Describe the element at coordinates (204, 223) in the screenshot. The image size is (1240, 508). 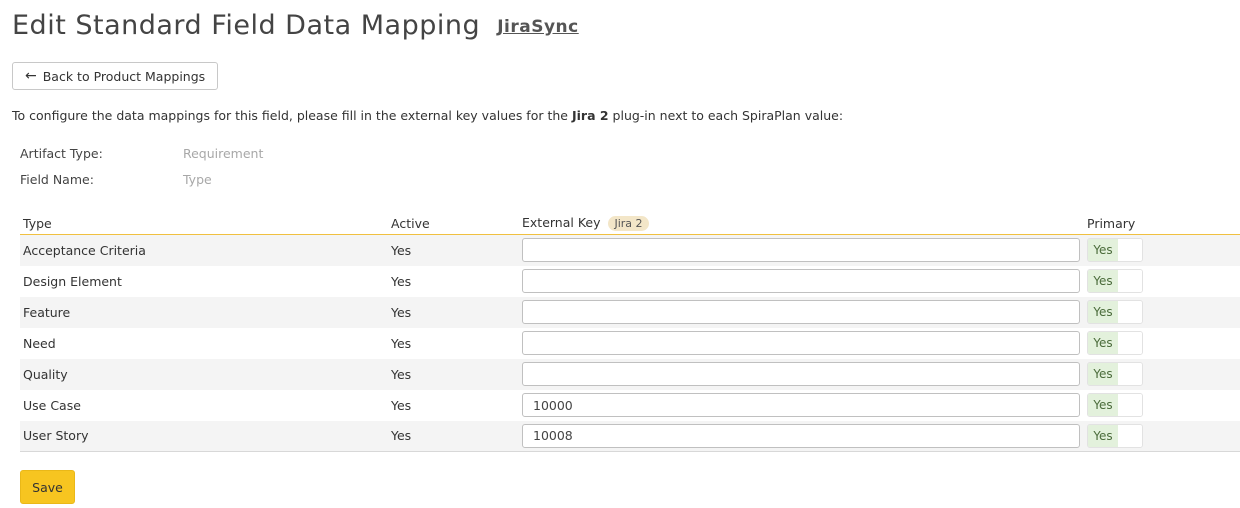
I see `header-type: Type` at that location.